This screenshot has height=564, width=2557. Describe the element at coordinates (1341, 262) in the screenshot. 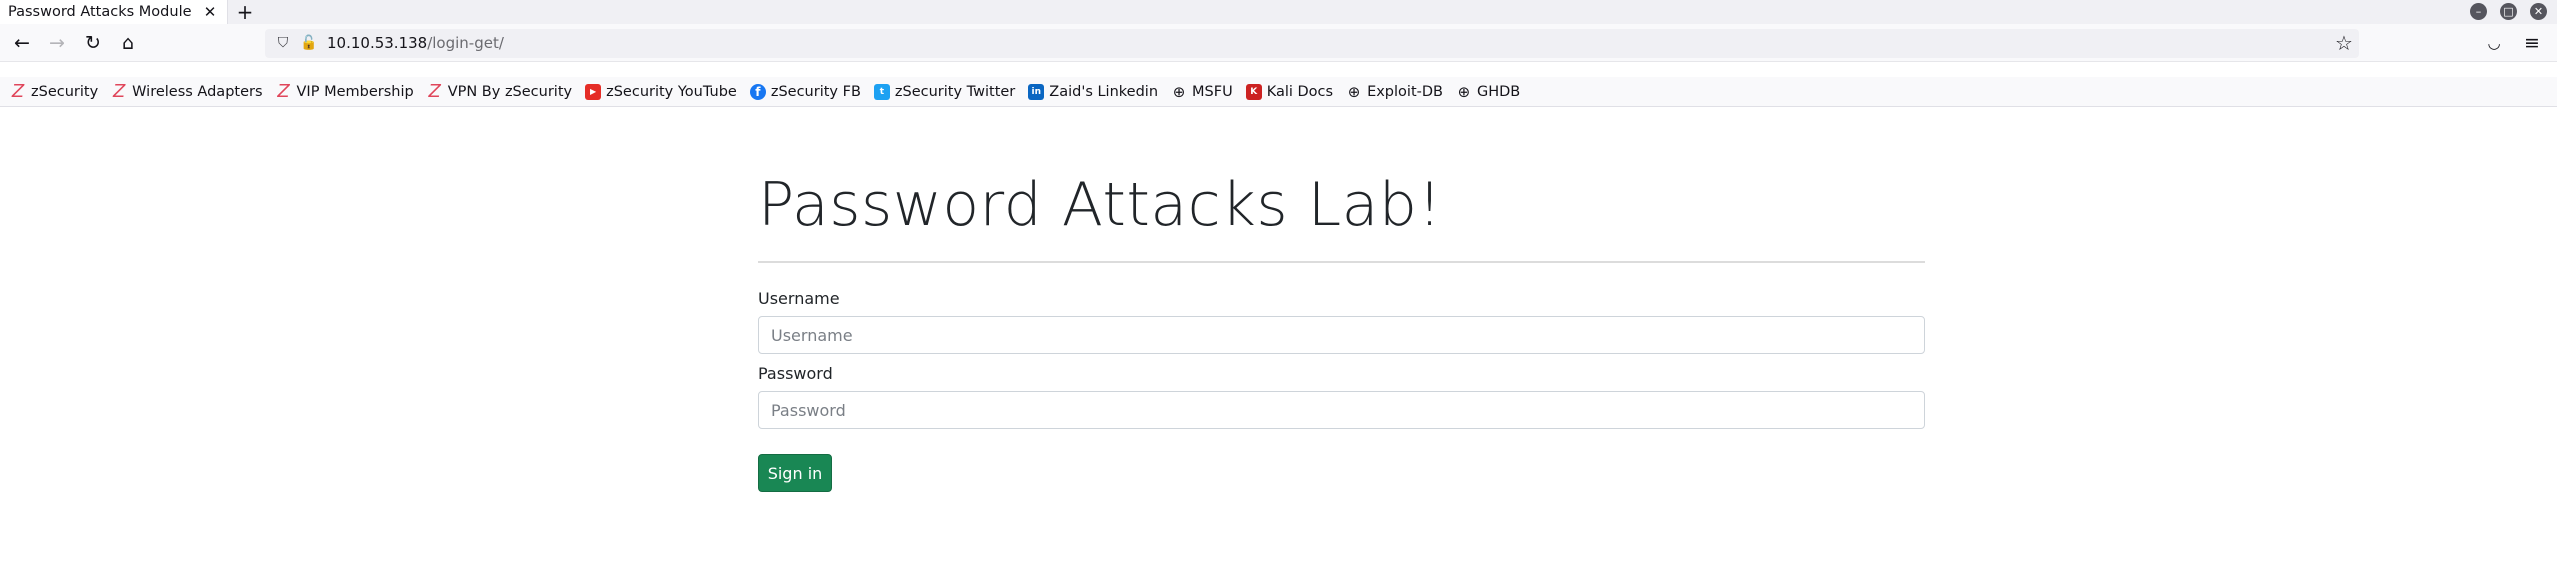

I see `heading-divider` at that location.